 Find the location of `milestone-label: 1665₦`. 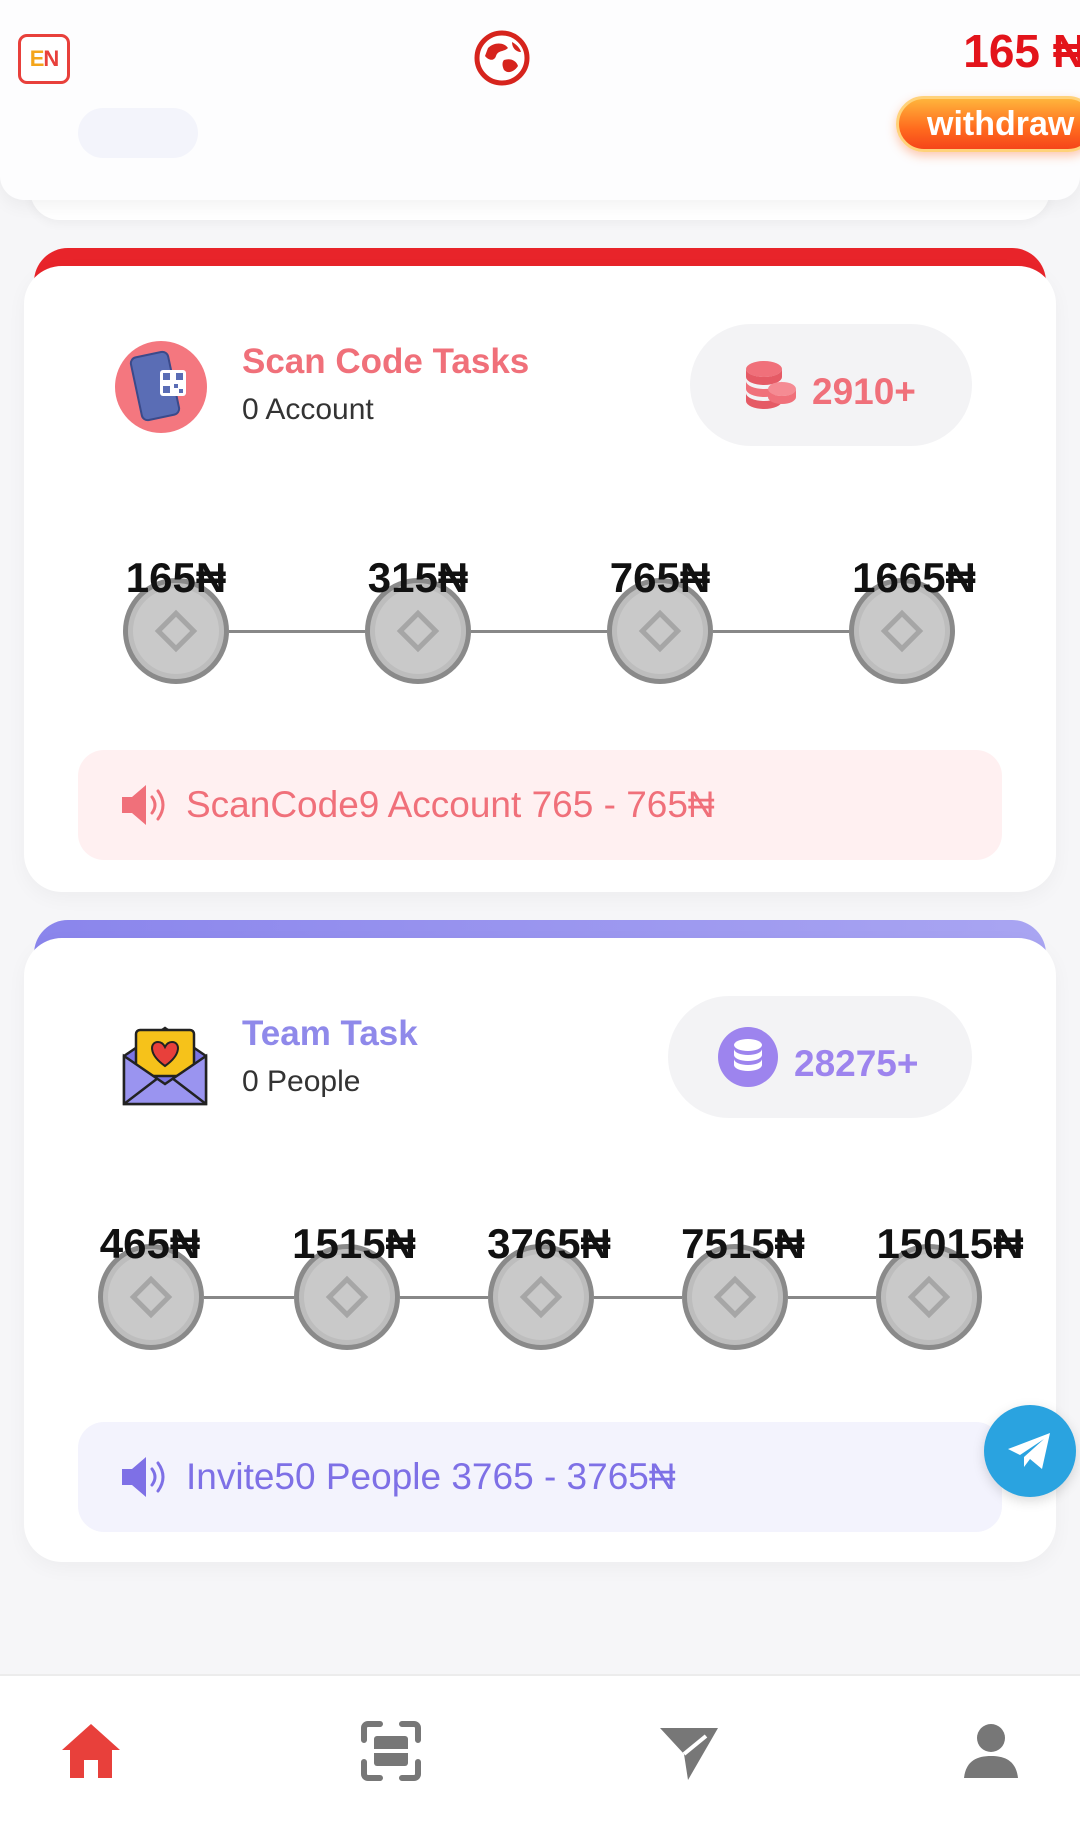

milestone-label: 1665₦ is located at coordinates (914, 577).